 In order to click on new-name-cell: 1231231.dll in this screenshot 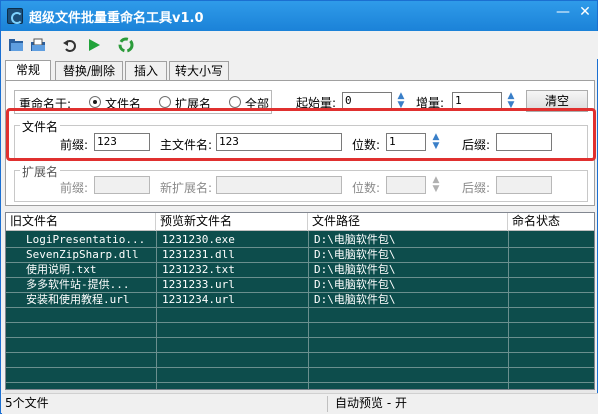, I will do `click(198, 254)`.